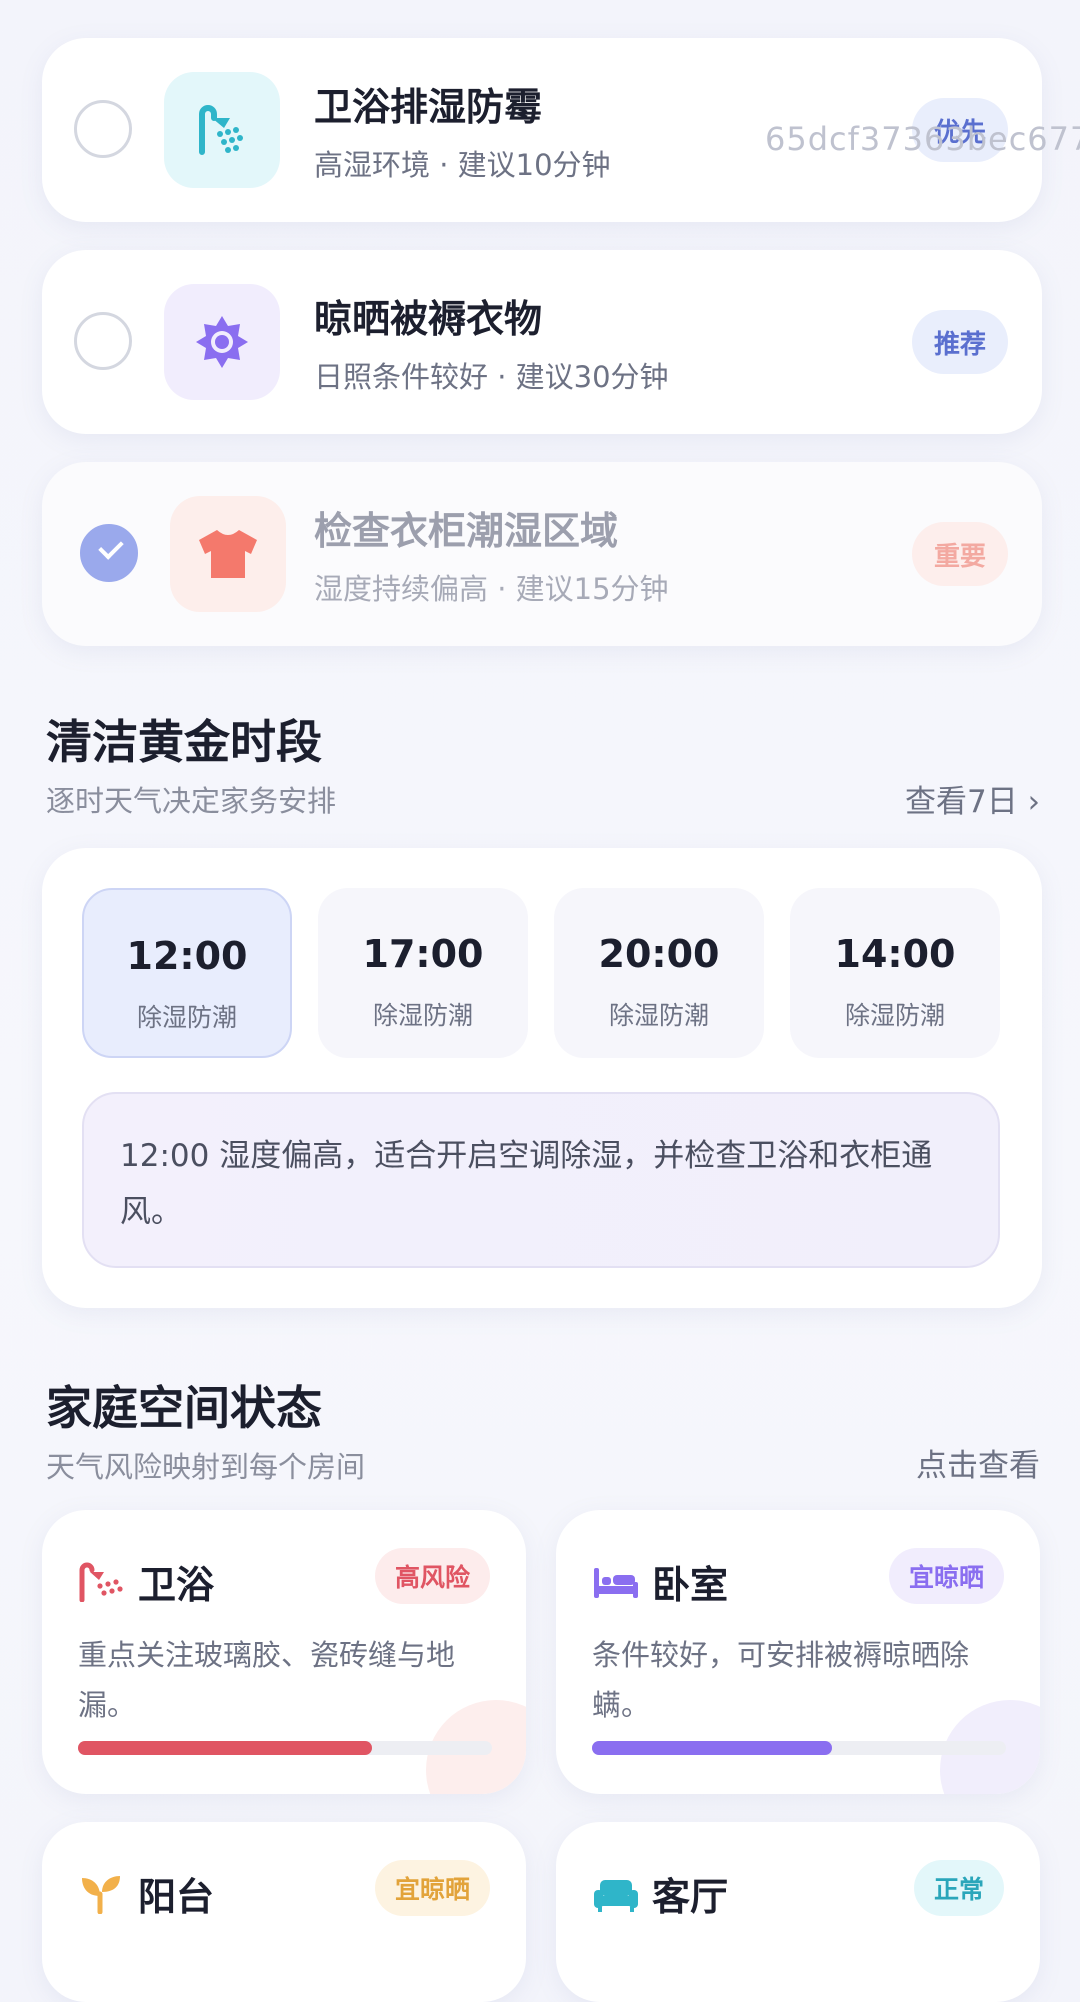 The height and width of the screenshot is (2002, 1080). What do you see at coordinates (690, 1585) in the screenshot?
I see `room-name: 卧室` at bounding box center [690, 1585].